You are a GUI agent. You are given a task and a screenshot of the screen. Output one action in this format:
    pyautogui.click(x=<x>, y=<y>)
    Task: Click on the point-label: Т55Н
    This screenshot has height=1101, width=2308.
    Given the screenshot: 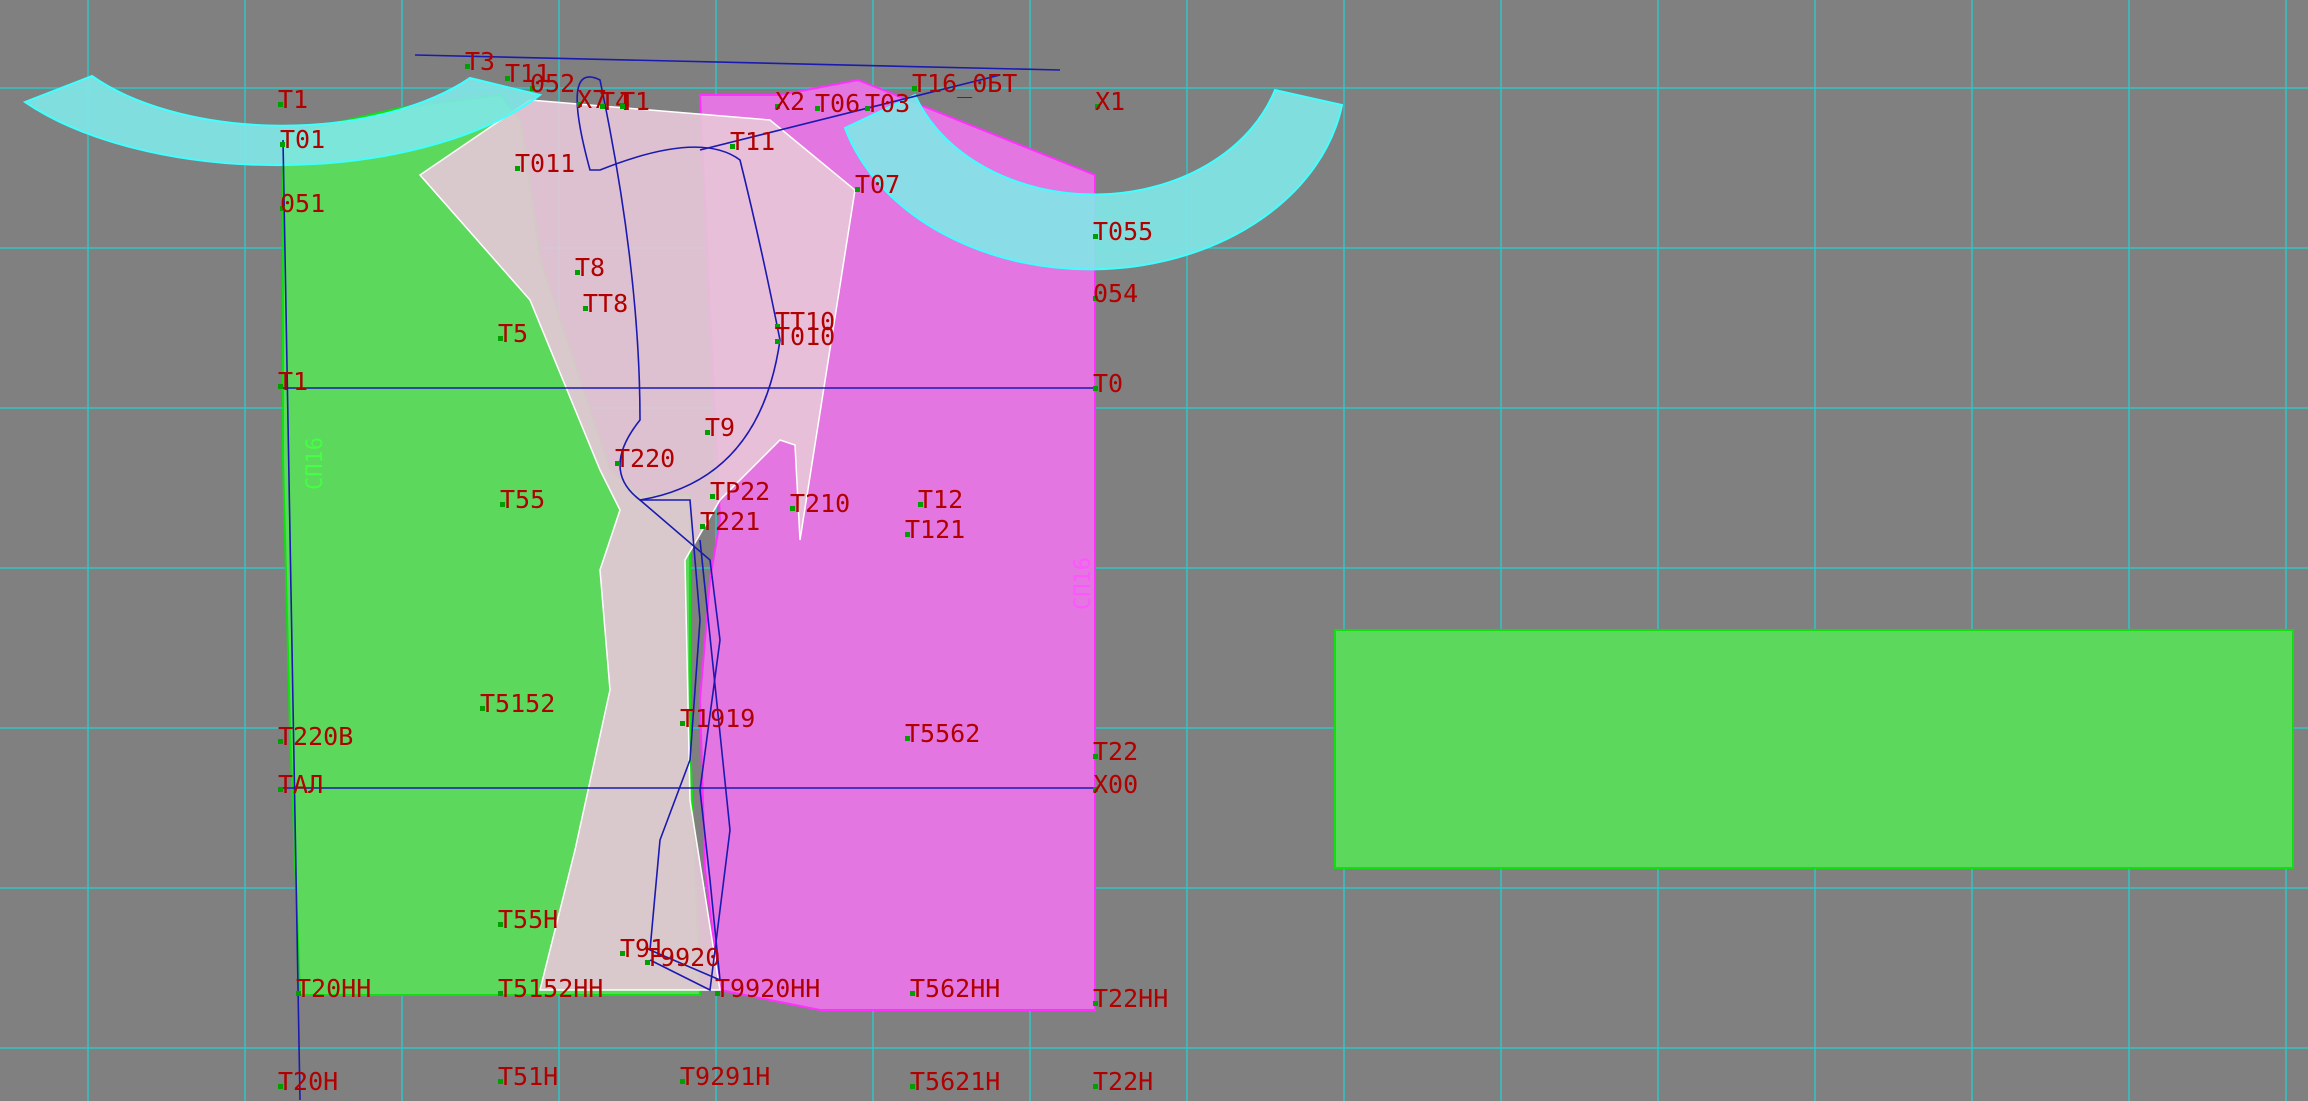 What is the action you would take?
    pyautogui.click(x=528, y=919)
    